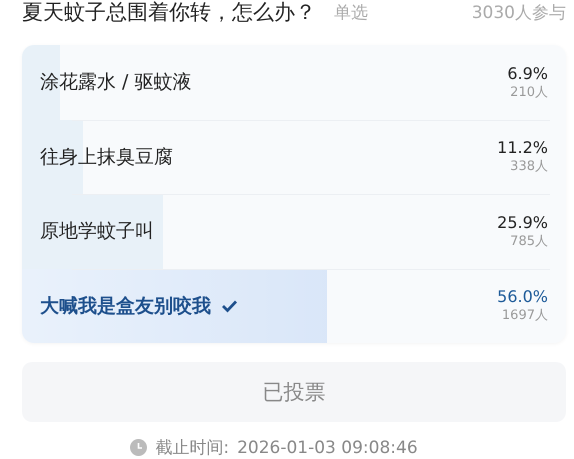  I want to click on option-count: 1697人, so click(525, 315).